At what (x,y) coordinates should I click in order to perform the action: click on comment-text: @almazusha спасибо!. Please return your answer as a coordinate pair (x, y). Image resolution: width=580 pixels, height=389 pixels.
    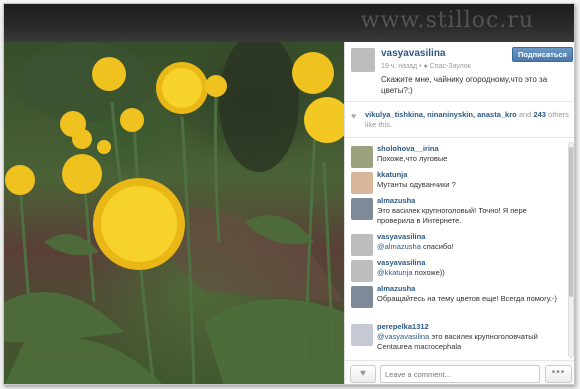
    Looking at the image, I should click on (415, 246).